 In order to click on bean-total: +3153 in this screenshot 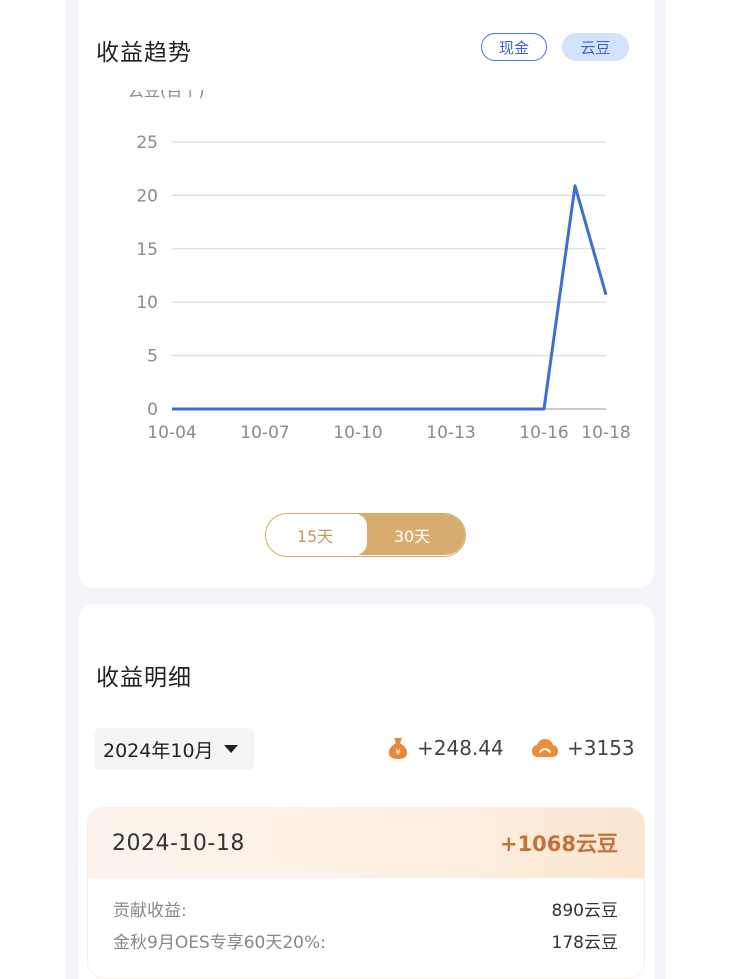, I will do `click(601, 748)`.